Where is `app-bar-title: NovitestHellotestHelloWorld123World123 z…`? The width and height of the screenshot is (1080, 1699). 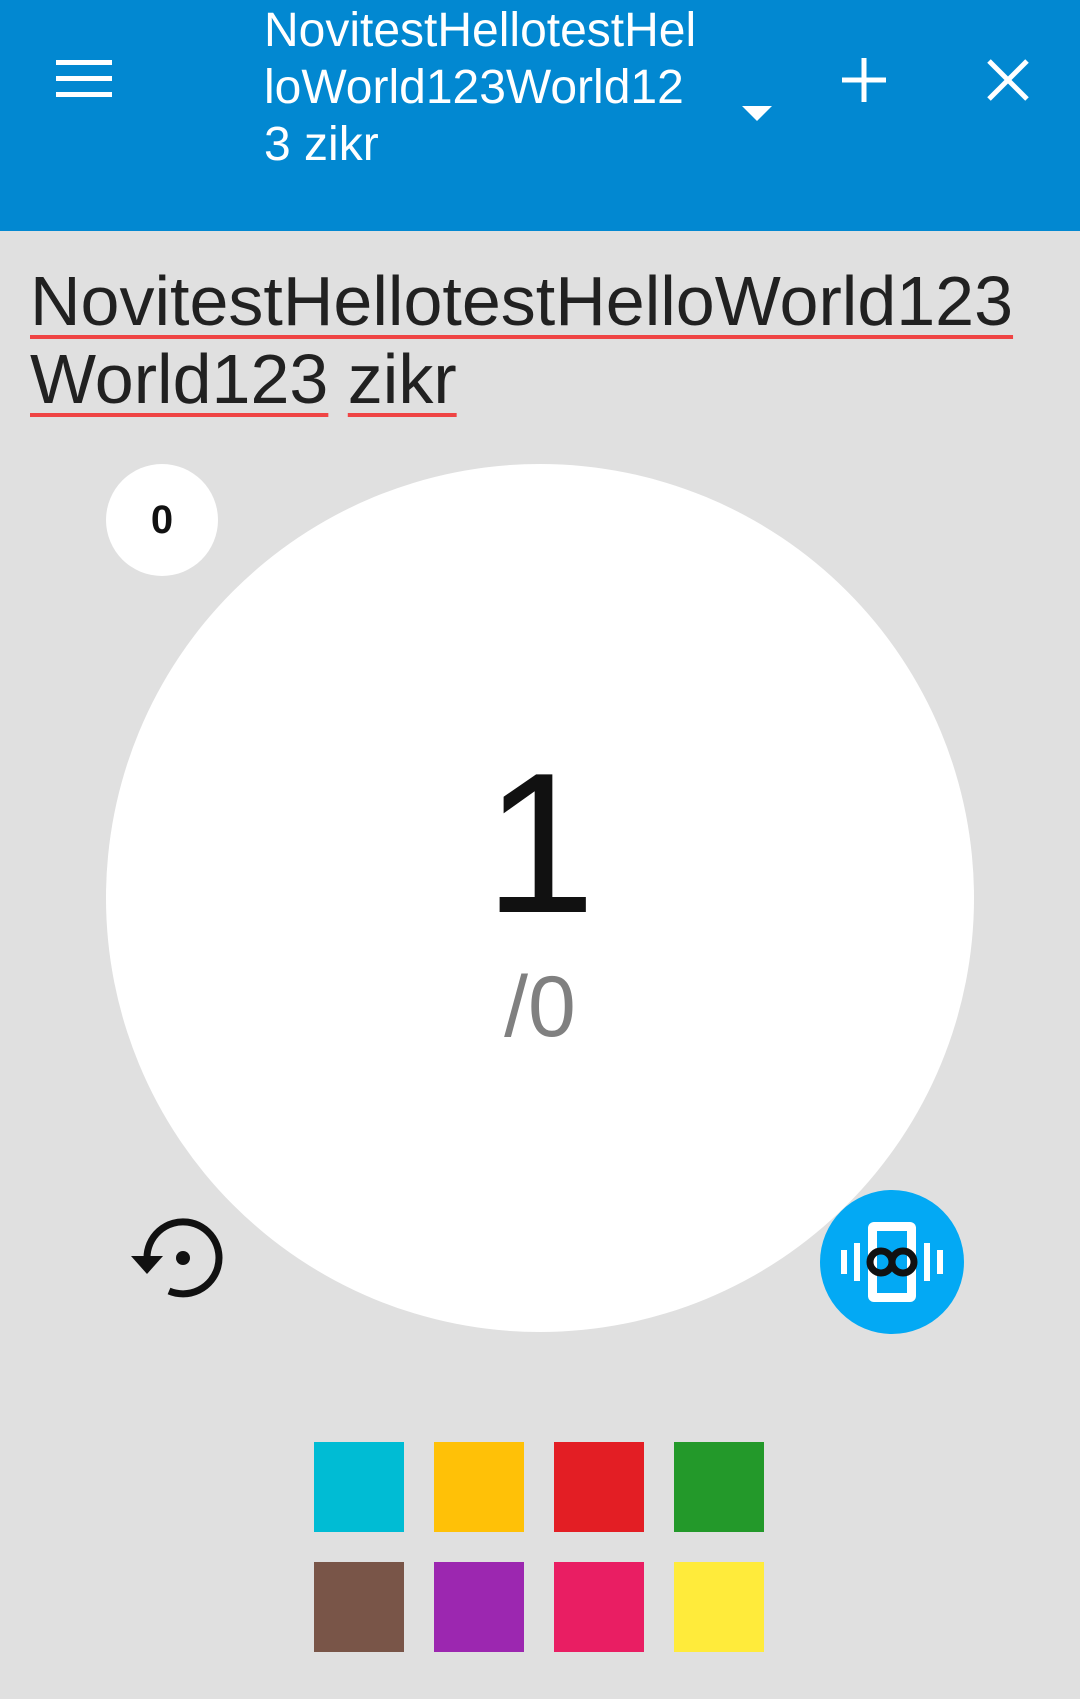
app-bar-title: NovitestHellotestHelloWorld123World123 z… is located at coordinates (484, 87).